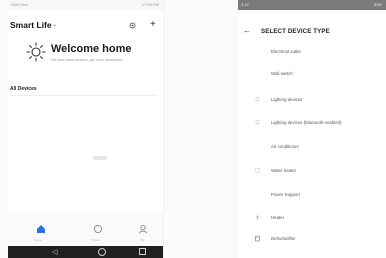 This screenshot has height=258, width=386. What do you see at coordinates (285, 194) in the screenshot?
I see `device-type-item: Power Support` at bounding box center [285, 194].